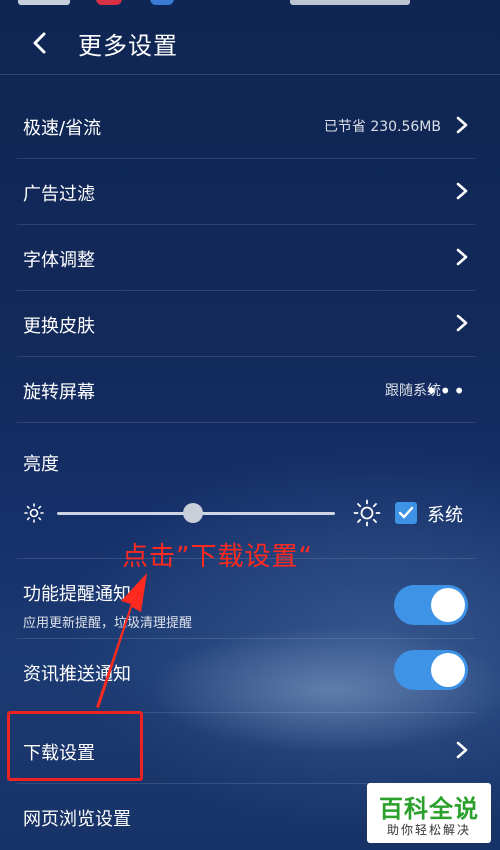 The image size is (500, 850). I want to click on slider-thumb, so click(193, 513).